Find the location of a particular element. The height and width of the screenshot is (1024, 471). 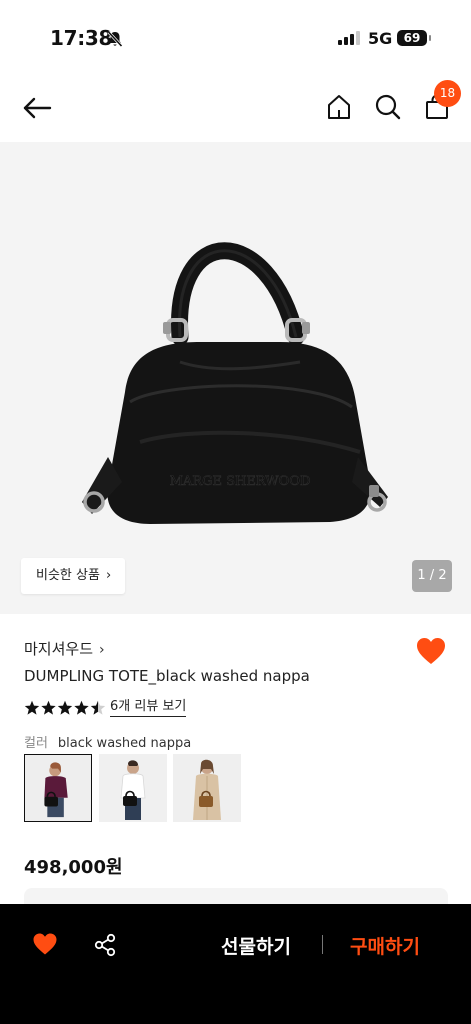

color-row: 컬러 black washed nappa is located at coordinates (107, 741).